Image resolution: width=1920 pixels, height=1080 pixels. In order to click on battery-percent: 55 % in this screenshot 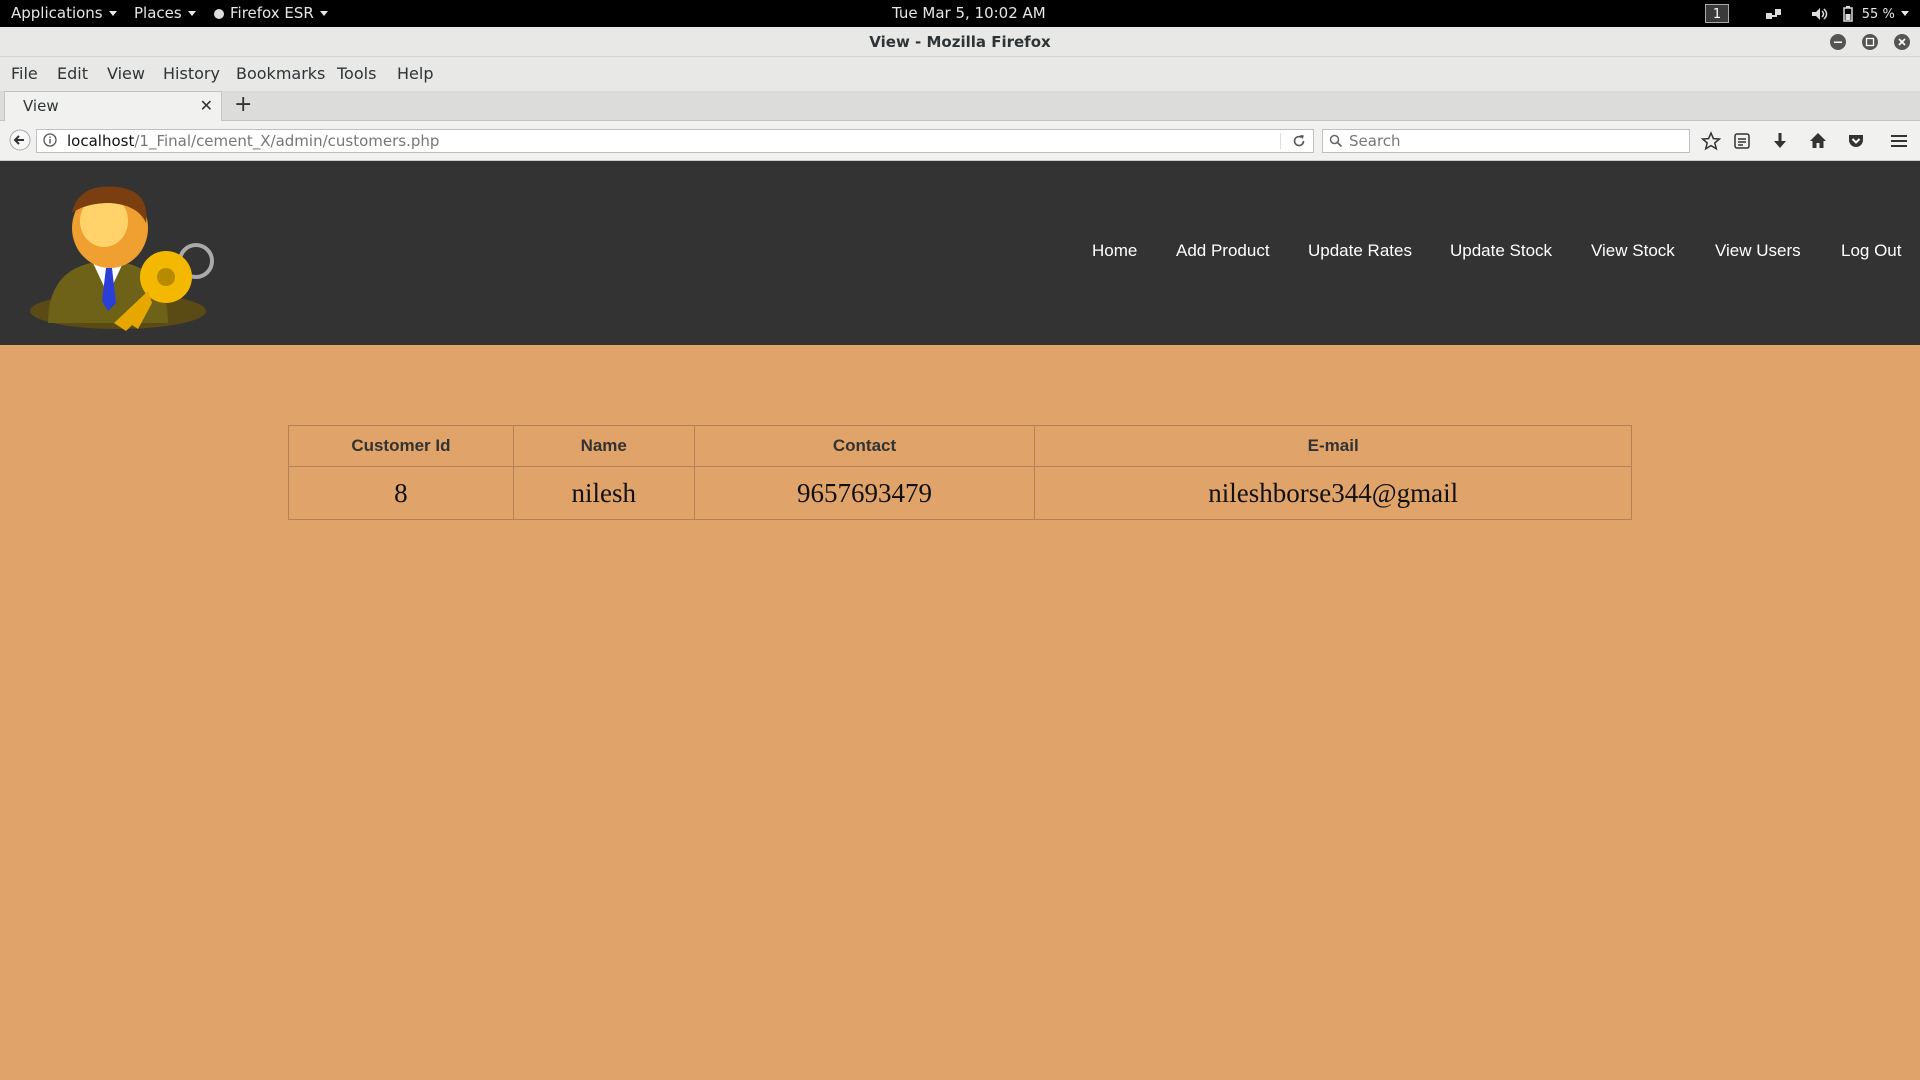, I will do `click(1878, 14)`.